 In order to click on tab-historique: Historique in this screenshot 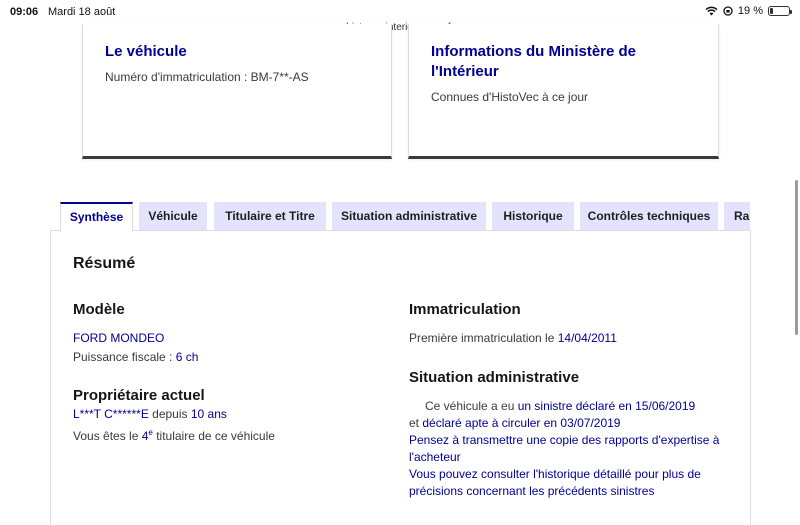, I will do `click(533, 216)`.